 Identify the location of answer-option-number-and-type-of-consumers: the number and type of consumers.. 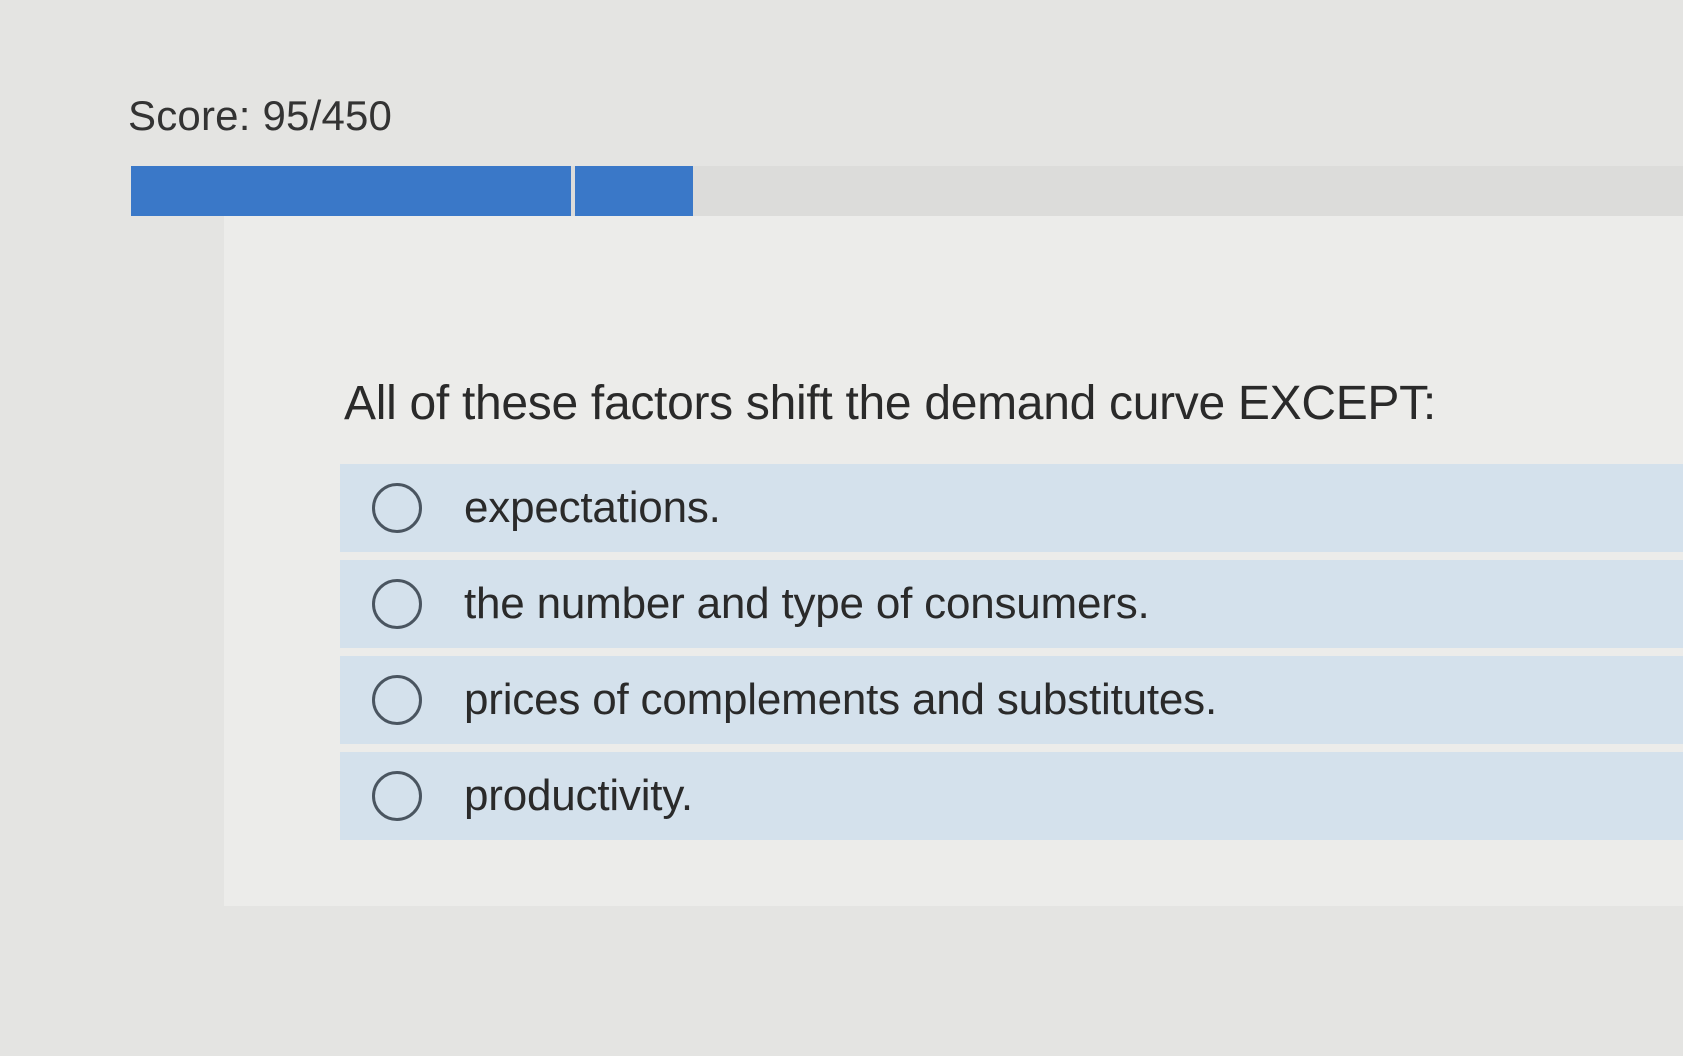
(1011, 604).